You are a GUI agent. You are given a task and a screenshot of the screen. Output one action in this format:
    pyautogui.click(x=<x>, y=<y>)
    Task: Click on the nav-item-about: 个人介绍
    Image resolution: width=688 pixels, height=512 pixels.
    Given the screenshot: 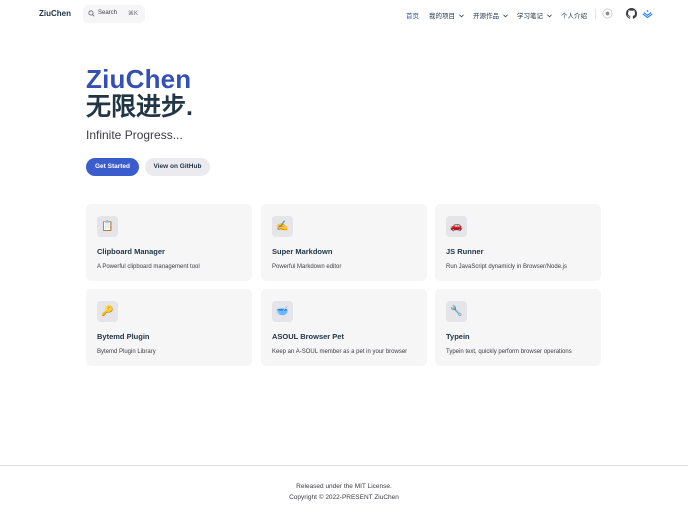 What is the action you would take?
    pyautogui.click(x=574, y=15)
    